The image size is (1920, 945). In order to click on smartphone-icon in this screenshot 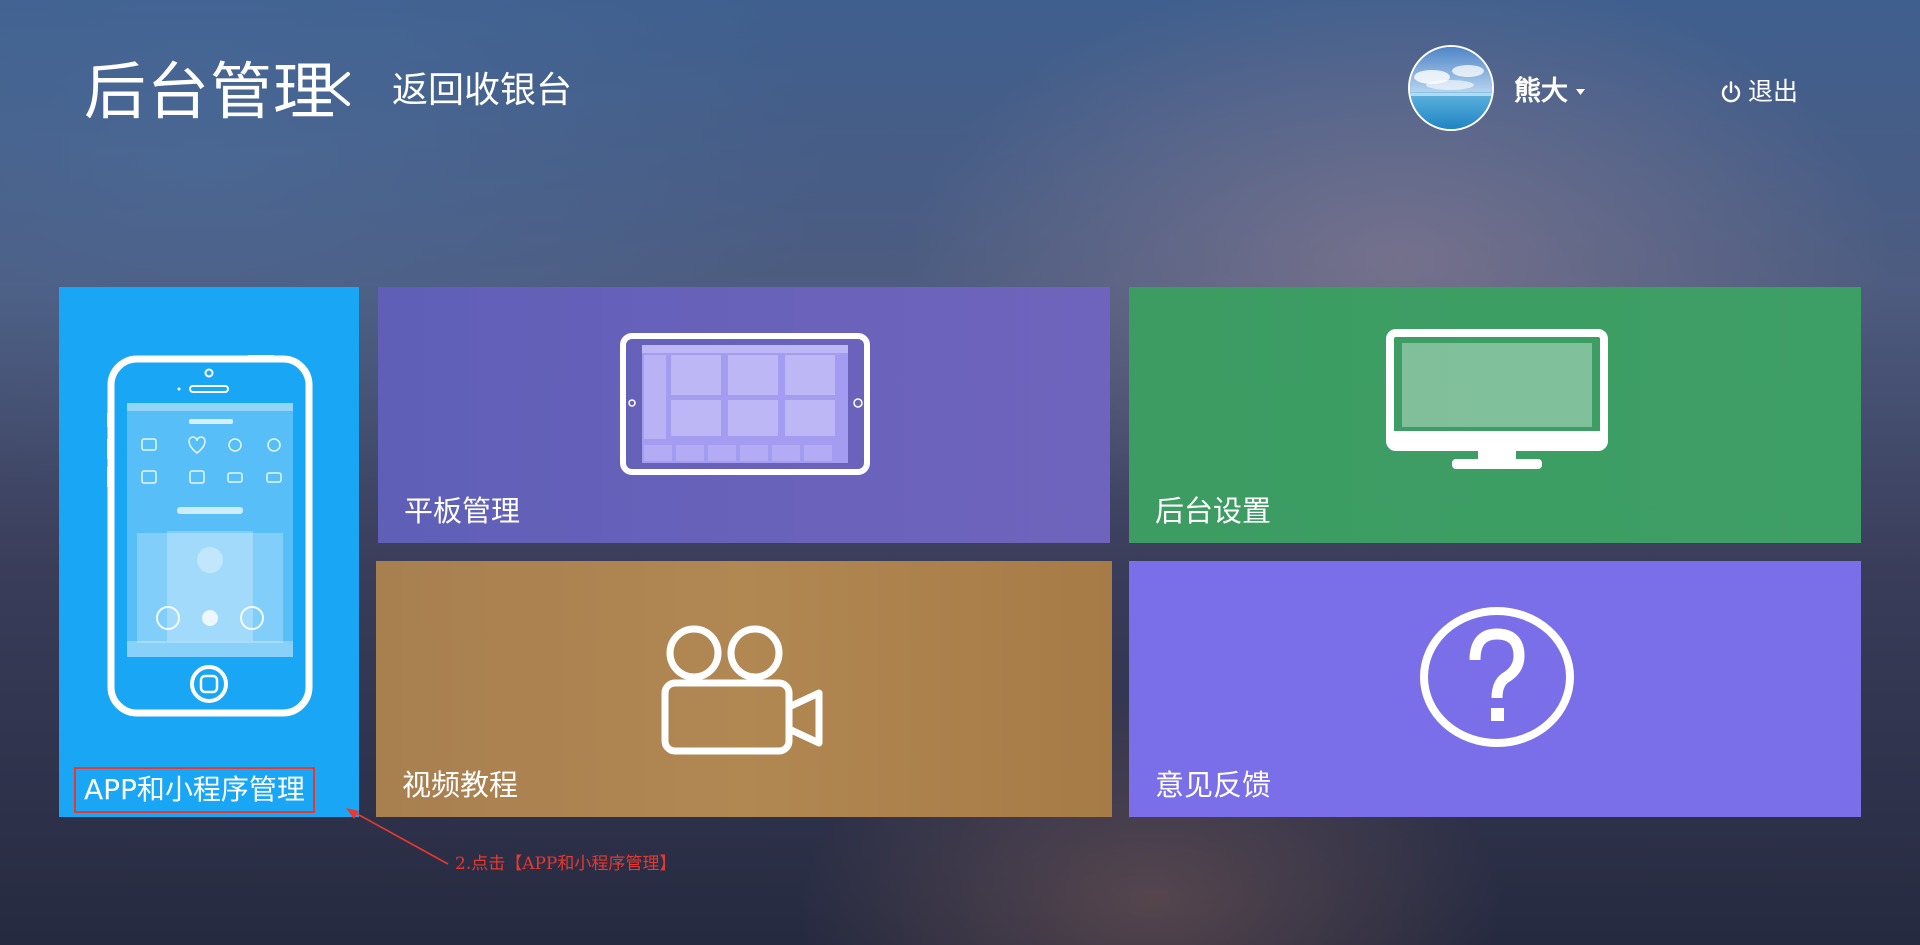, I will do `click(210, 536)`.